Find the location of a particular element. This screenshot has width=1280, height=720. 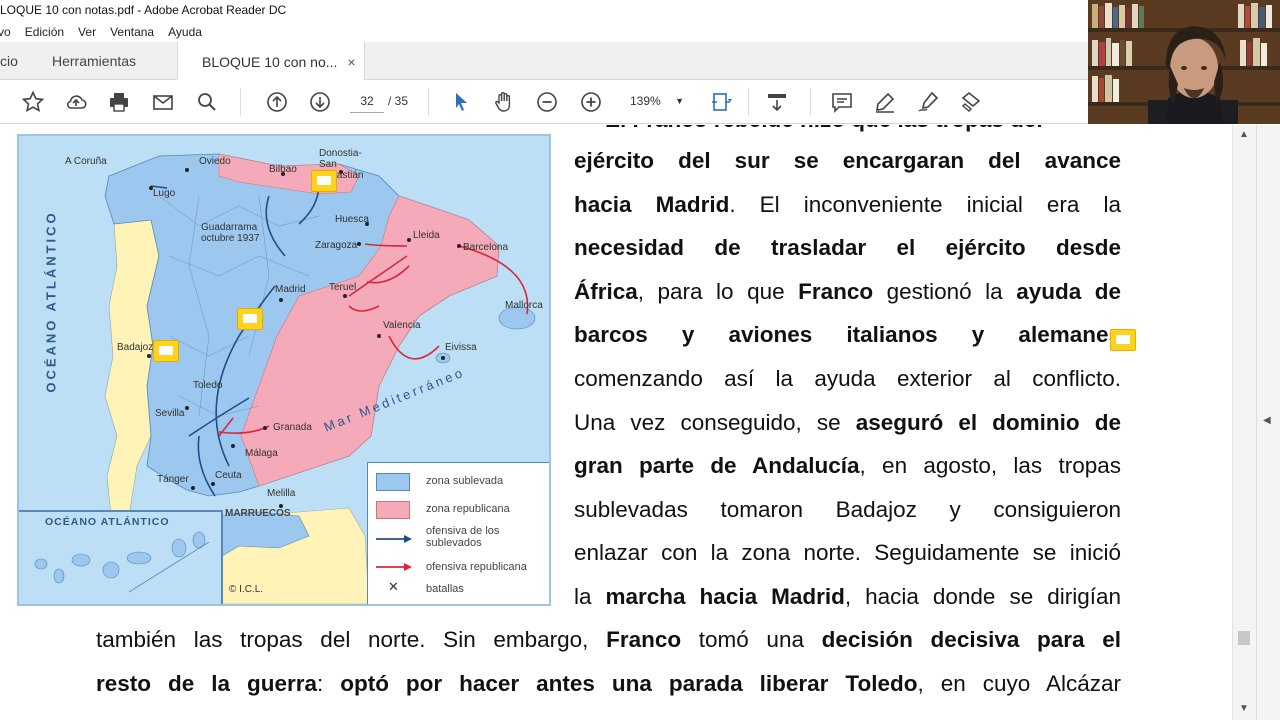

map-place-label: Málaga is located at coordinates (261, 453).